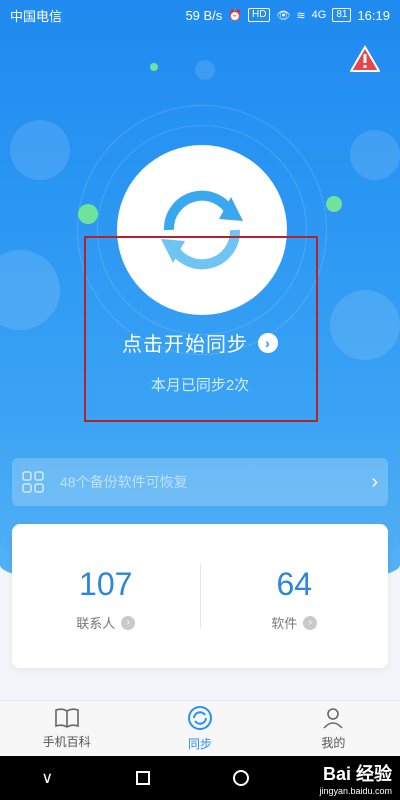 The image size is (400, 800). I want to click on back-icon: ∨, so click(47, 778).